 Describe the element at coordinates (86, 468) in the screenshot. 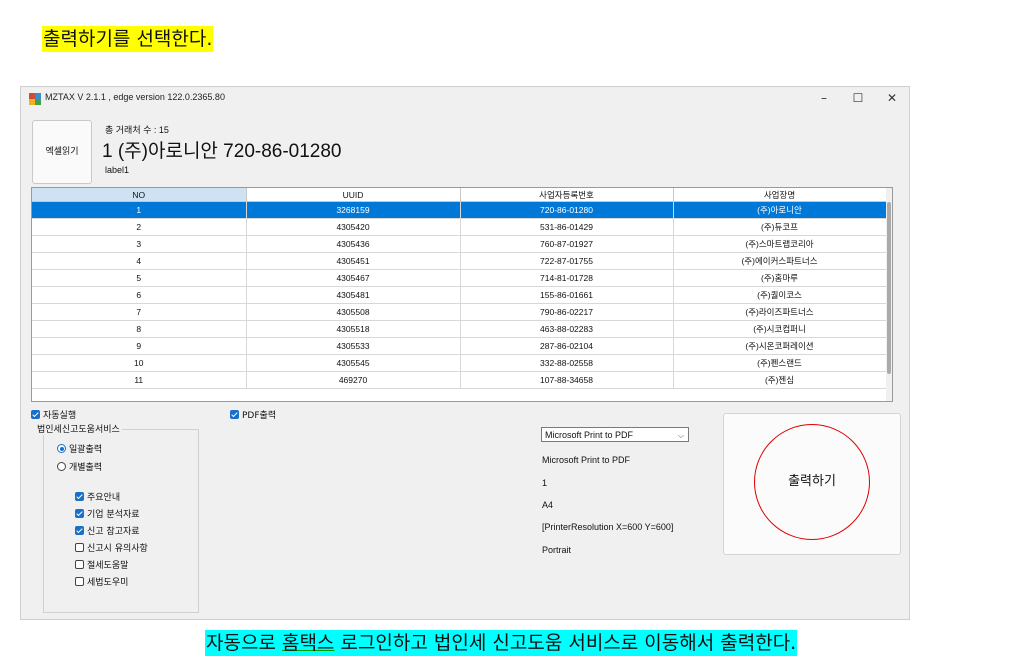

I see `radio-each-label: 개별출력` at that location.